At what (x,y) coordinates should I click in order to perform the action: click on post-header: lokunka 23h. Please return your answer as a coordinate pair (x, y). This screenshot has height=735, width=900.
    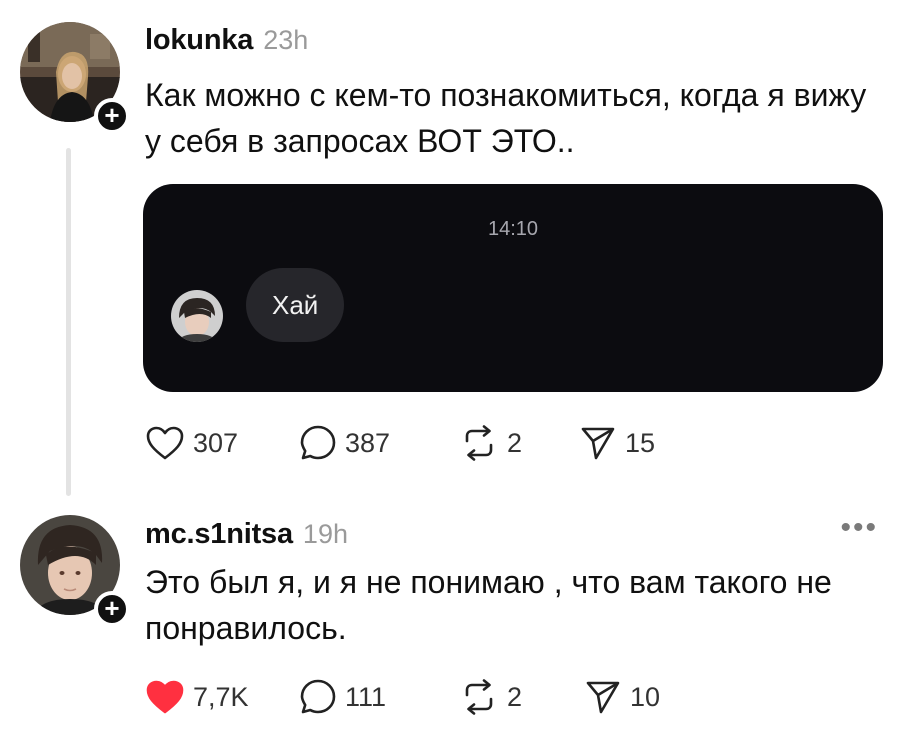
    Looking at the image, I should click on (226, 40).